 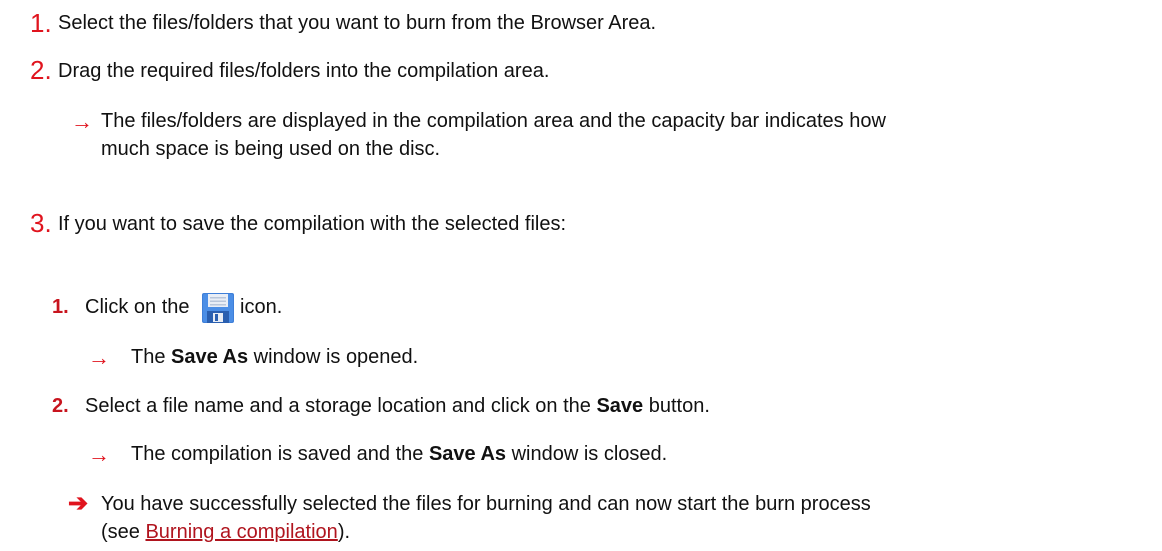 I want to click on substep-2-number: 2., so click(x=60, y=406).